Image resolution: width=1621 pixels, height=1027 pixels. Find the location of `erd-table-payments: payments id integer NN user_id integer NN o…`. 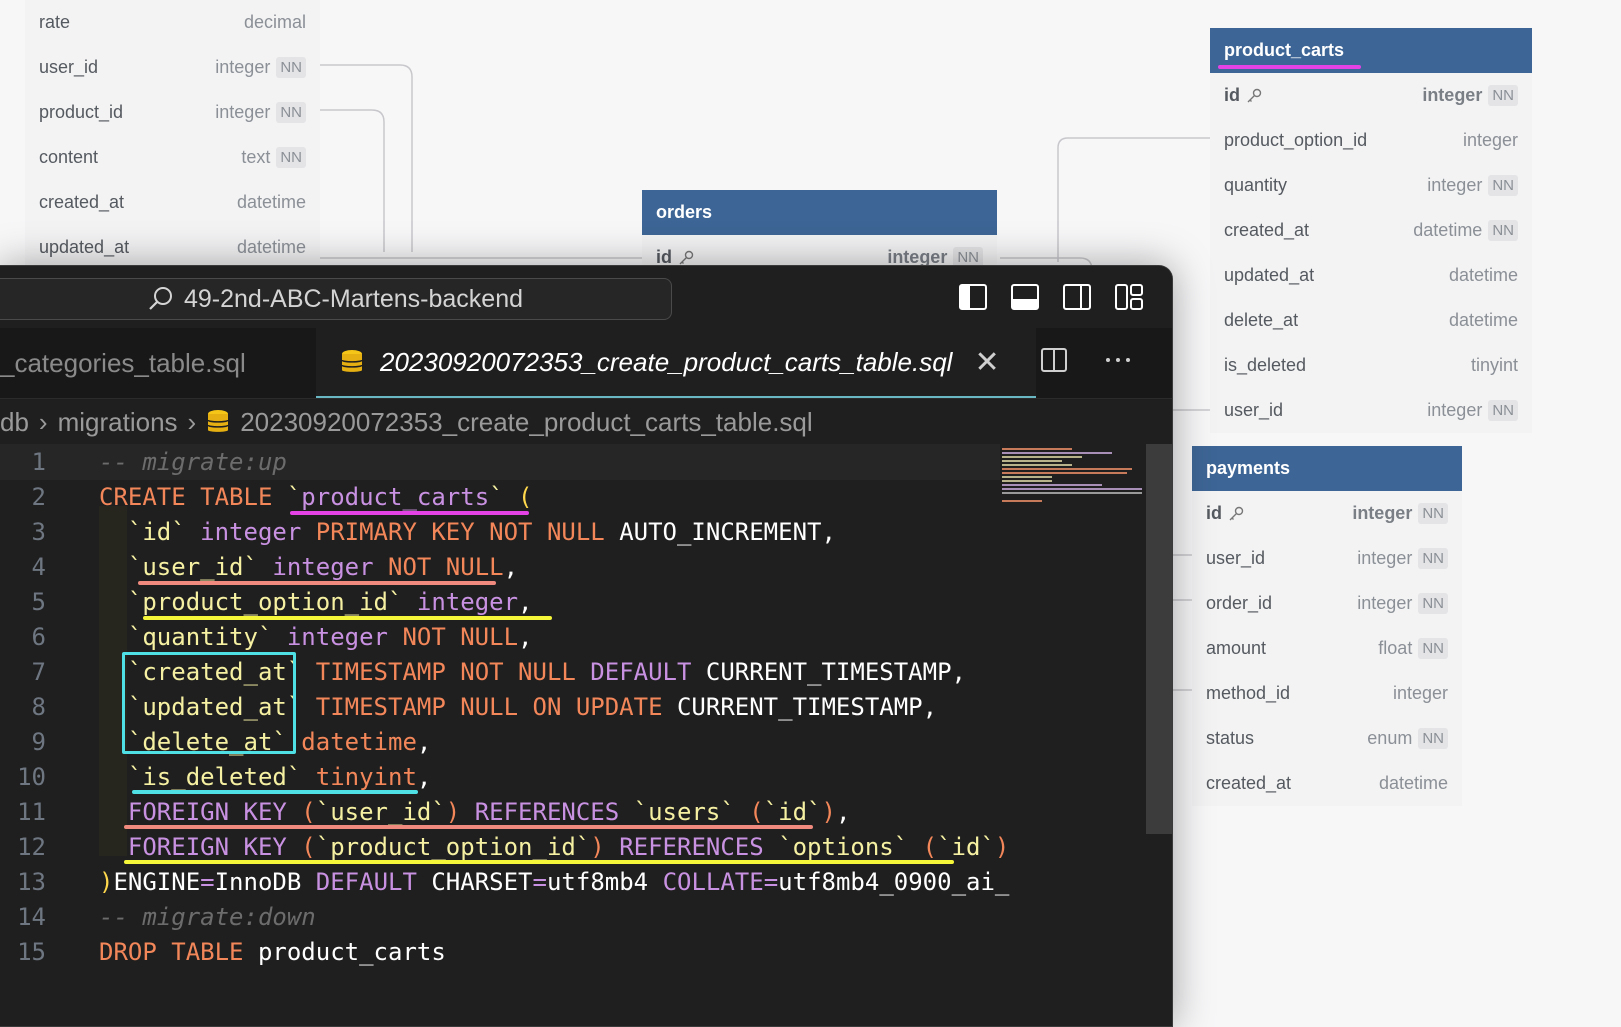

erd-table-payments: payments id integer NN user_id integer NN o… is located at coordinates (1327, 626).